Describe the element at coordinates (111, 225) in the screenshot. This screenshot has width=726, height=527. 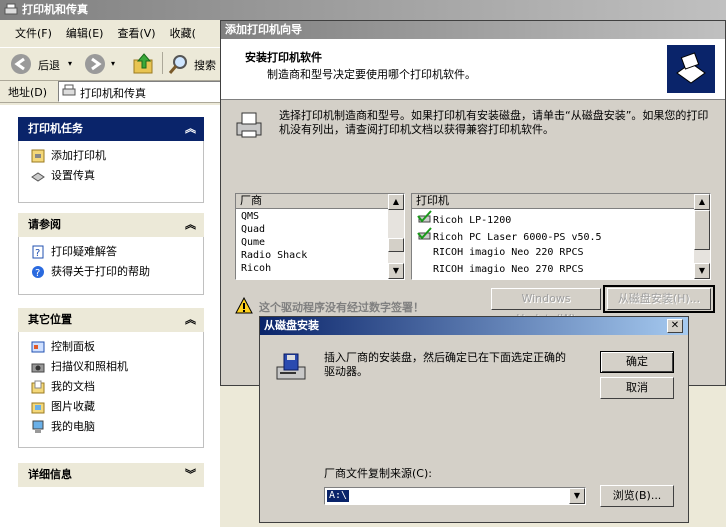
I see `see-also-header: 请参阅 ︽` at that location.